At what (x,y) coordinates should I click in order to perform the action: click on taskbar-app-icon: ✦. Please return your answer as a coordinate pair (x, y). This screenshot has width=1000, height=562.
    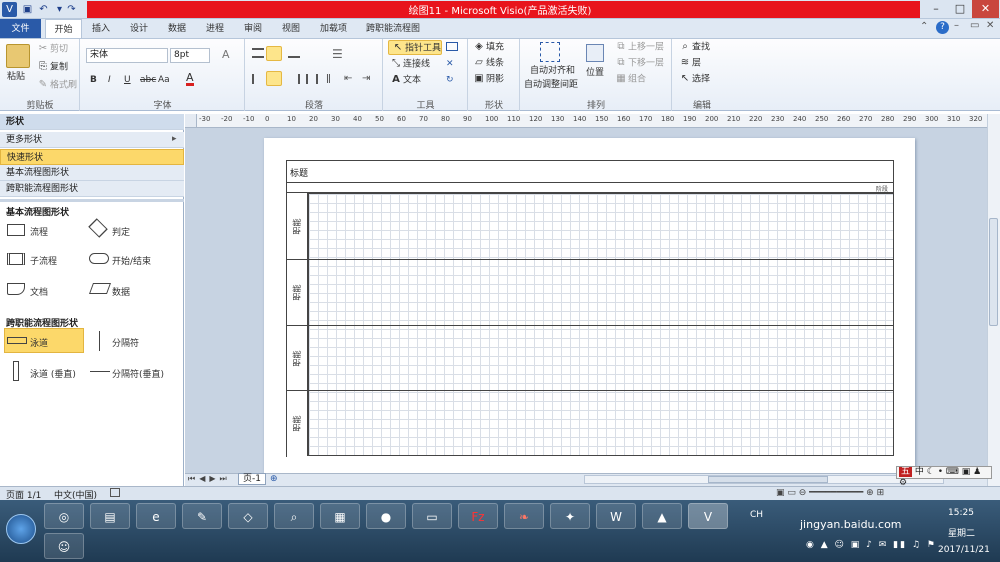
    Looking at the image, I should click on (570, 516).